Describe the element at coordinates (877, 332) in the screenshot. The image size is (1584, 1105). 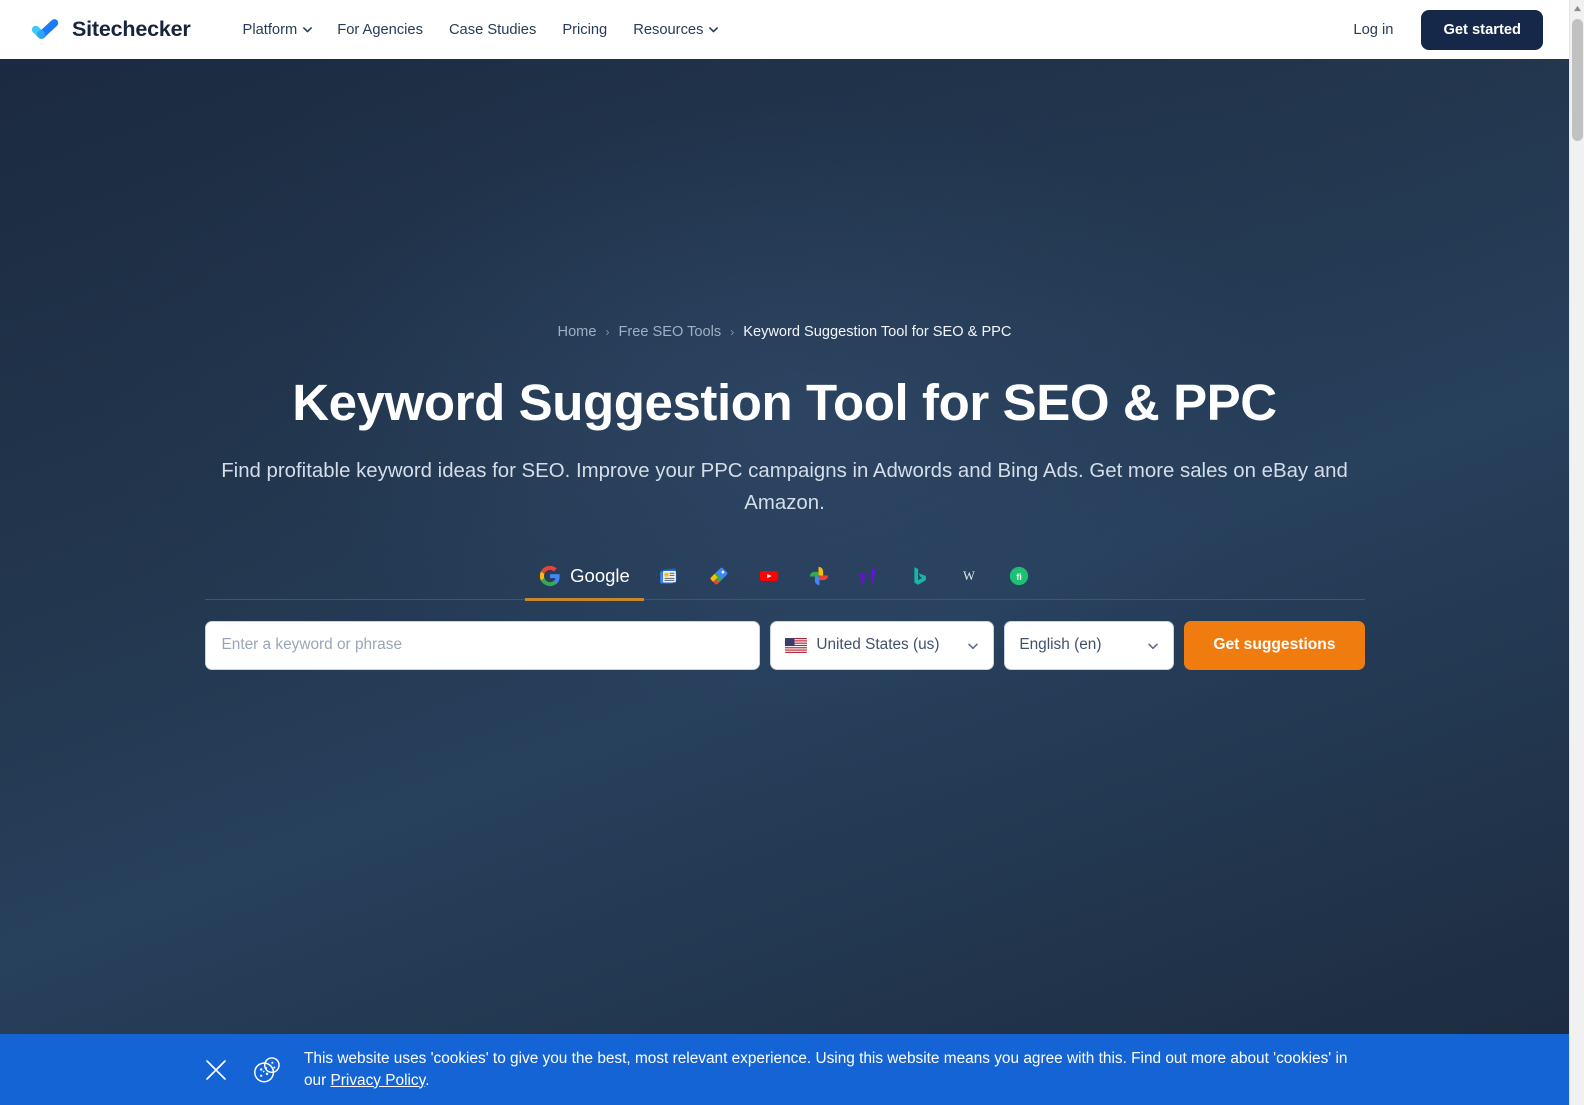
I see `breadcrumb-current: Keyword Suggestion Tool for SEO & PPC` at that location.